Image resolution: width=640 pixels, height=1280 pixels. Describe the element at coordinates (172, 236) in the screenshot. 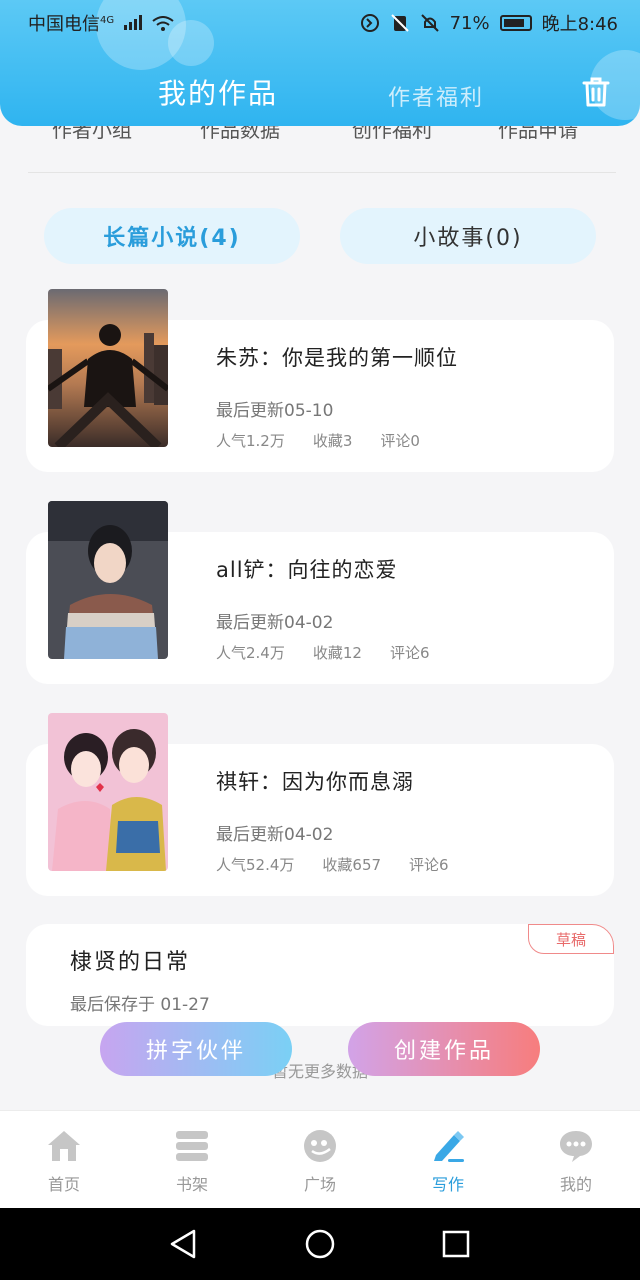

I see `tab-long-novels: 长篇小说(4)` at that location.